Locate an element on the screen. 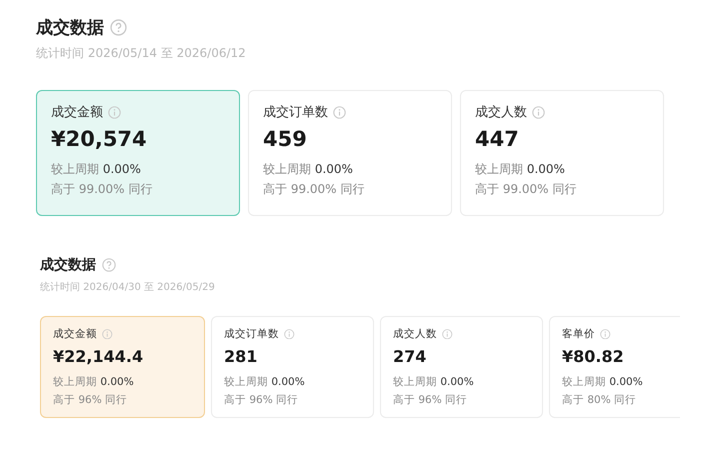  metric-card: 成交金额 ¥20,574 较上周期 0.00% 高于 99.00% 同行 is located at coordinates (138, 153).